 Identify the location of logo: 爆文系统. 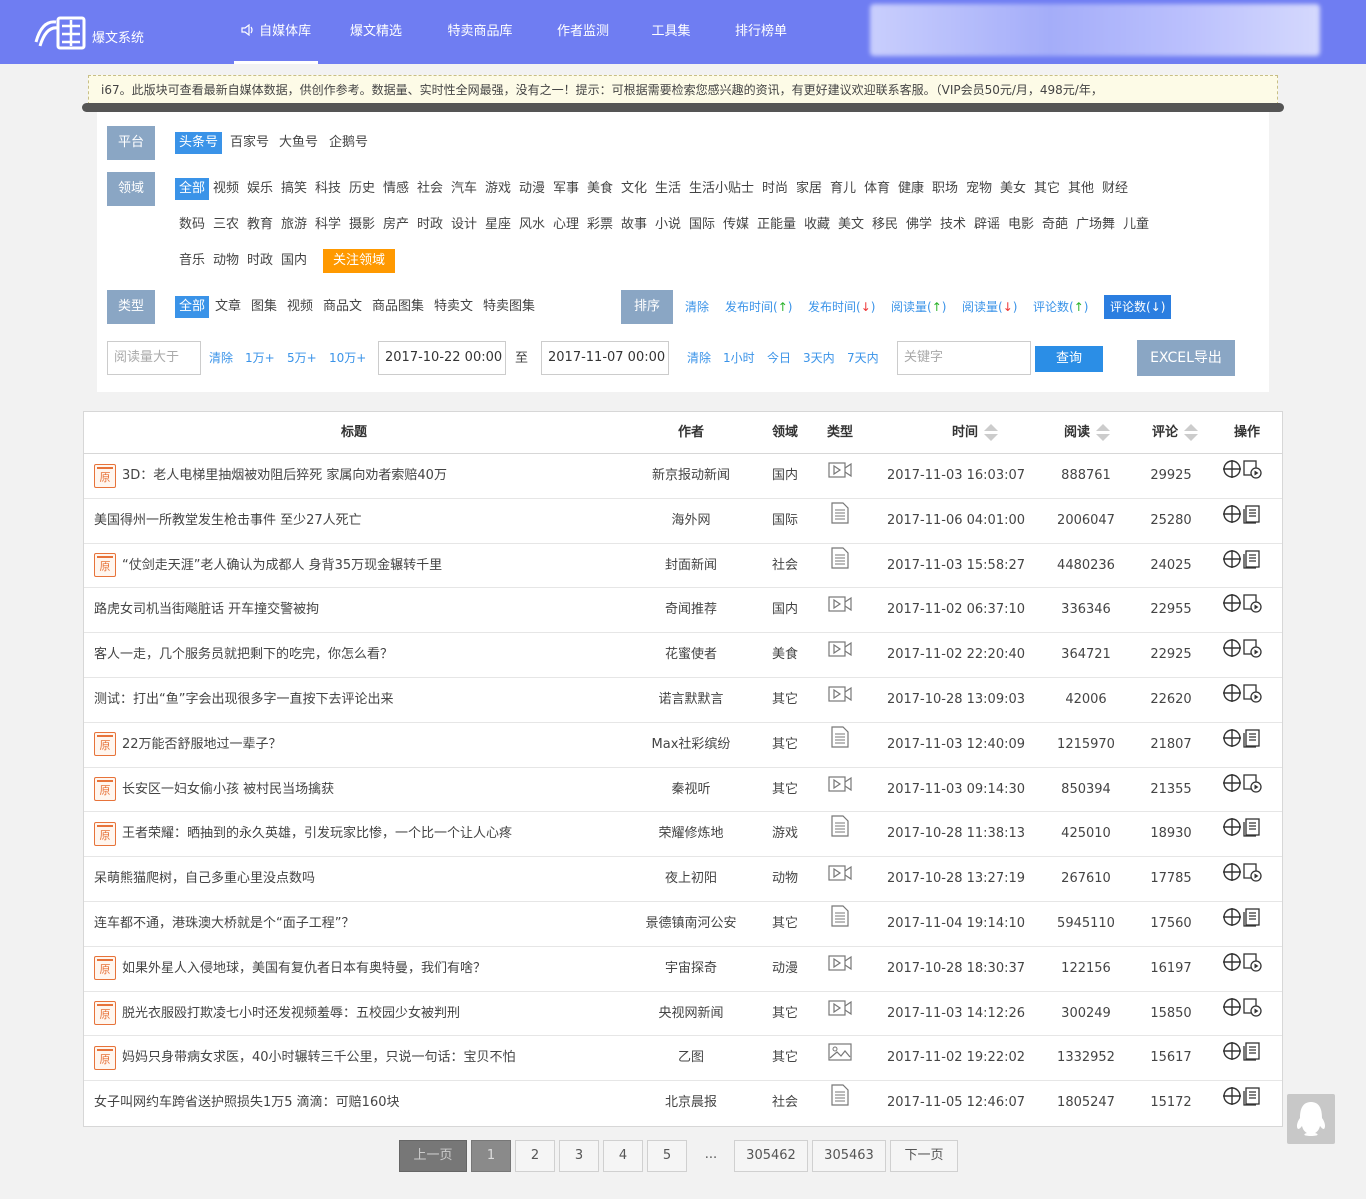
(88, 36).